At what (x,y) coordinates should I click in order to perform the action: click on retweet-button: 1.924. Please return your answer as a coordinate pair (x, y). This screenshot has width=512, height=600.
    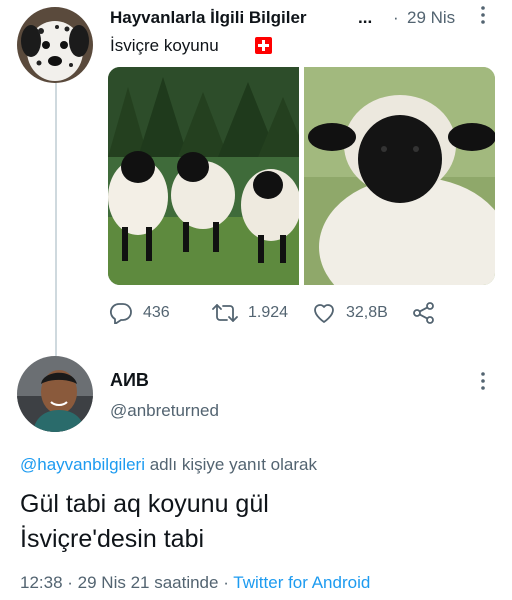
    Looking at the image, I should click on (250, 313).